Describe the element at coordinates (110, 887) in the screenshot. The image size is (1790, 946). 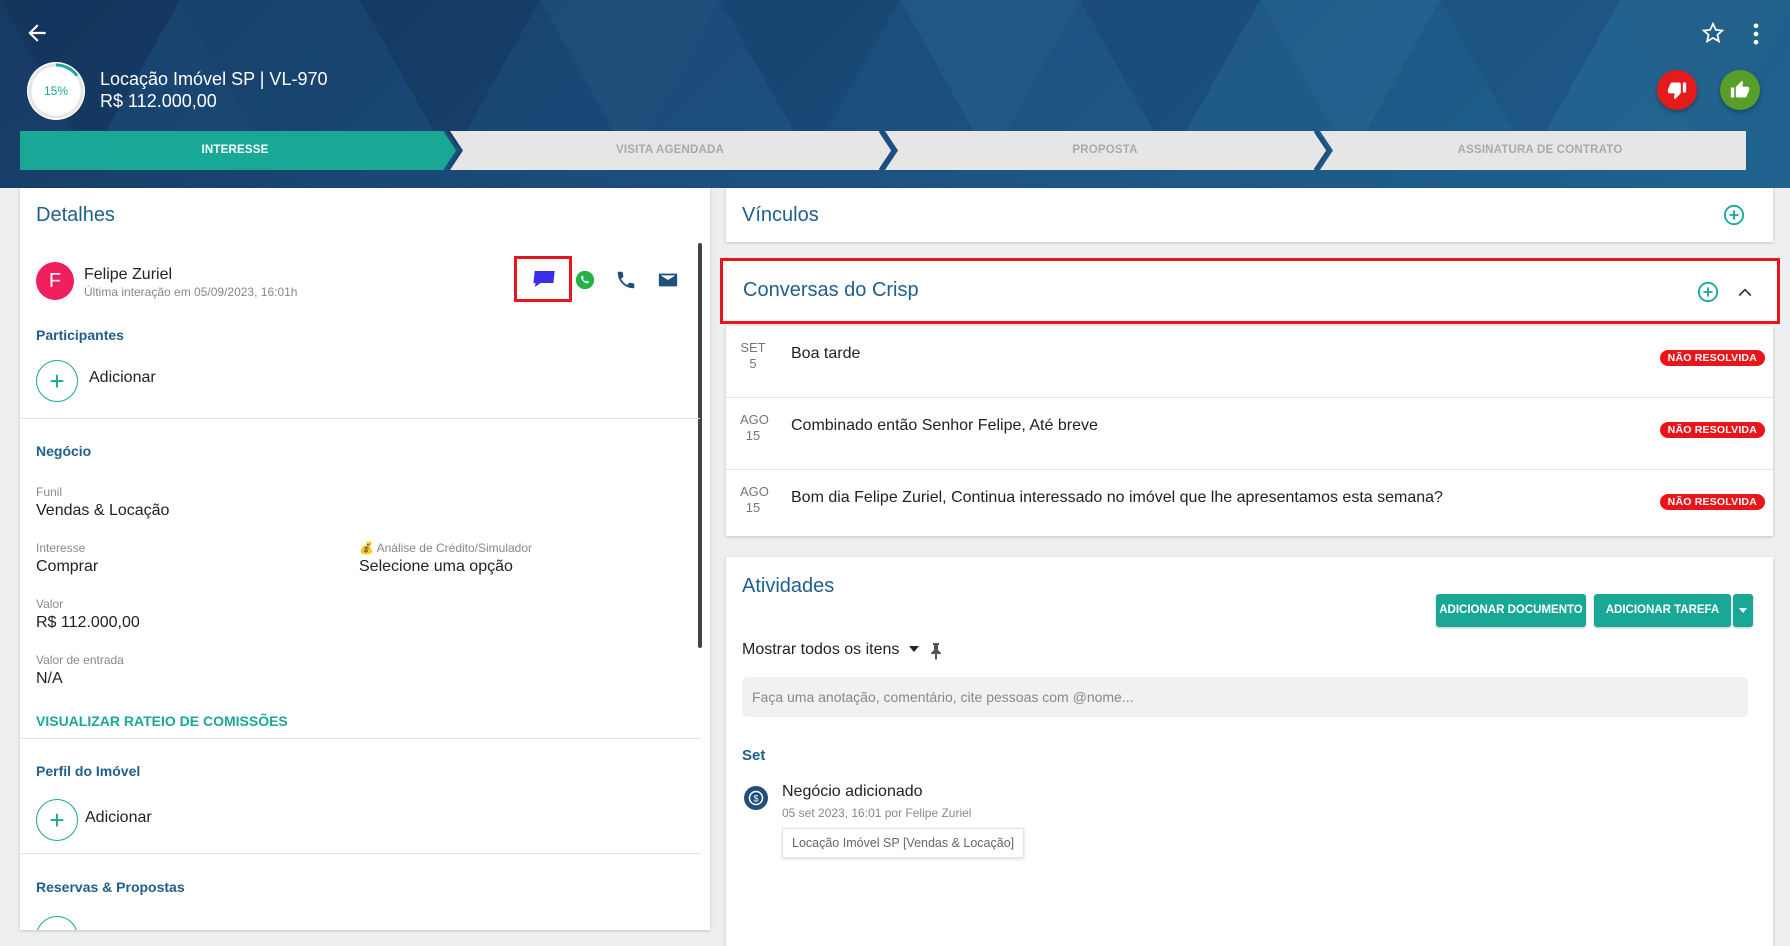
I see `reservations-title: Reservas & Propostas` at that location.